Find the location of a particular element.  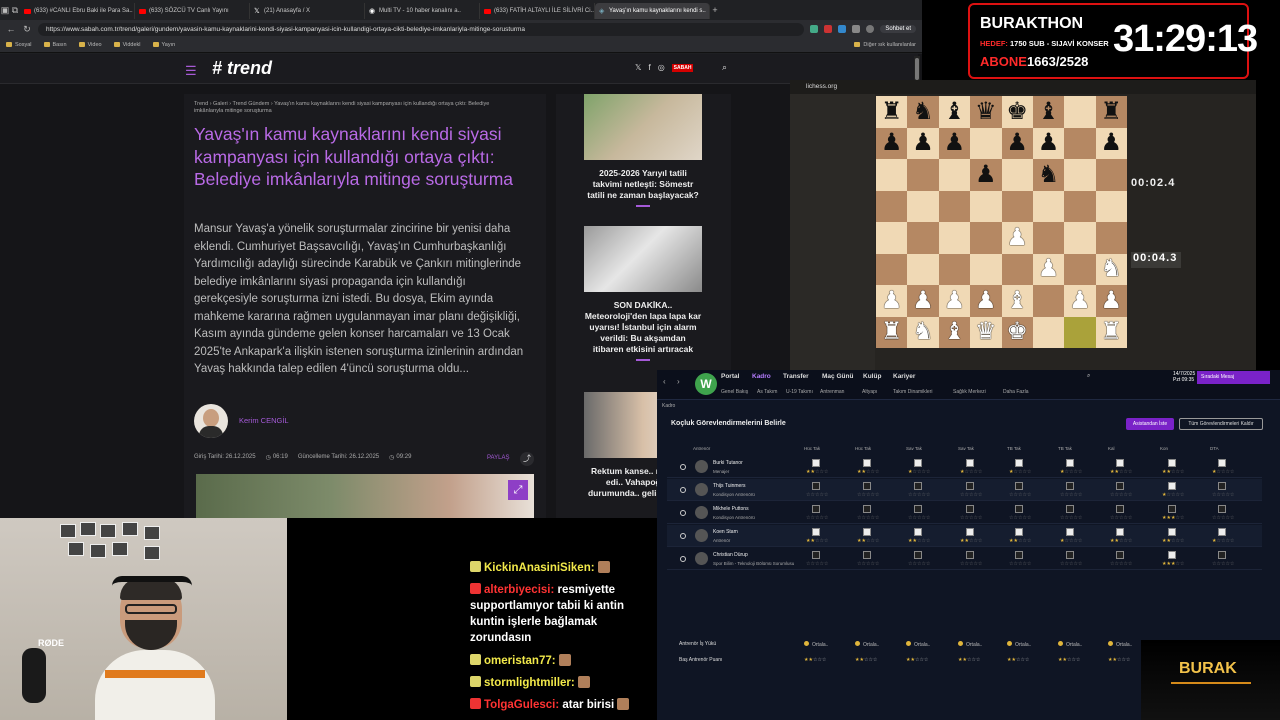

chess-board: ♜ ♞ ♝ ♛ ♚ ♝ ♜ ♟ ♟ ♟ ♟ ♟ ♟ ♟ ♞ ♟ ♟ ♞ ♟ ♟ ♟ ♟ ♝ ♟ ♟ ♜ ♞ ♝ ♛ ♚ ♜ is located at coordinates (1001, 222).